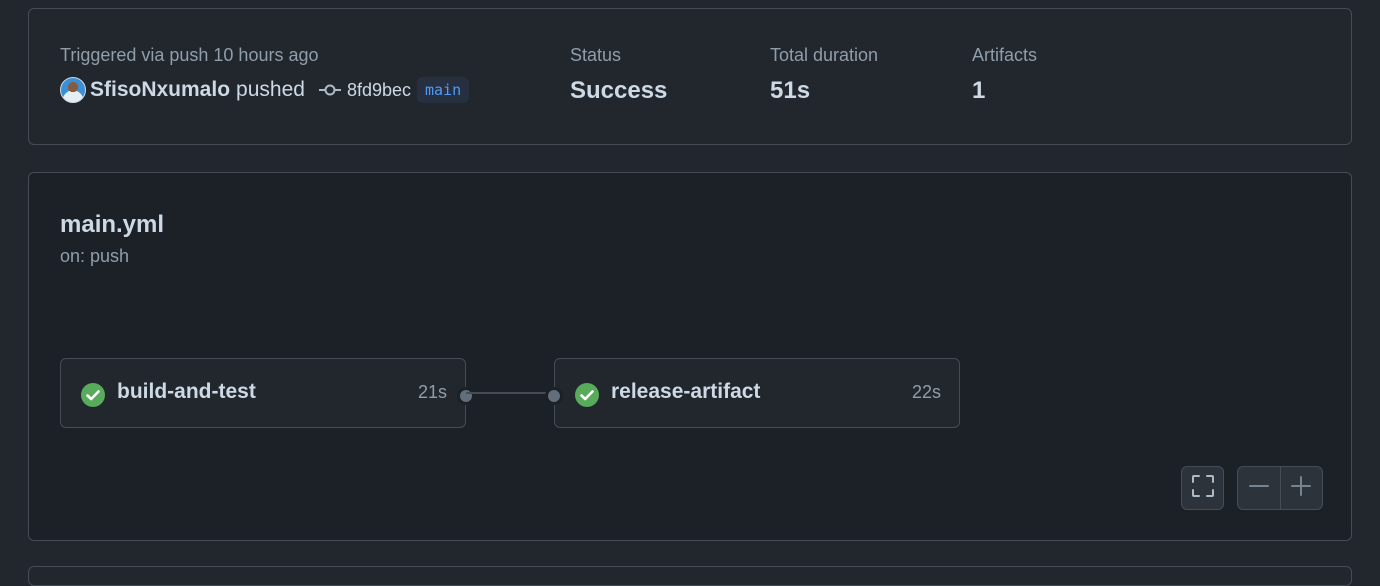  Describe the element at coordinates (432, 392) in the screenshot. I see `job-duration: 21s` at that location.